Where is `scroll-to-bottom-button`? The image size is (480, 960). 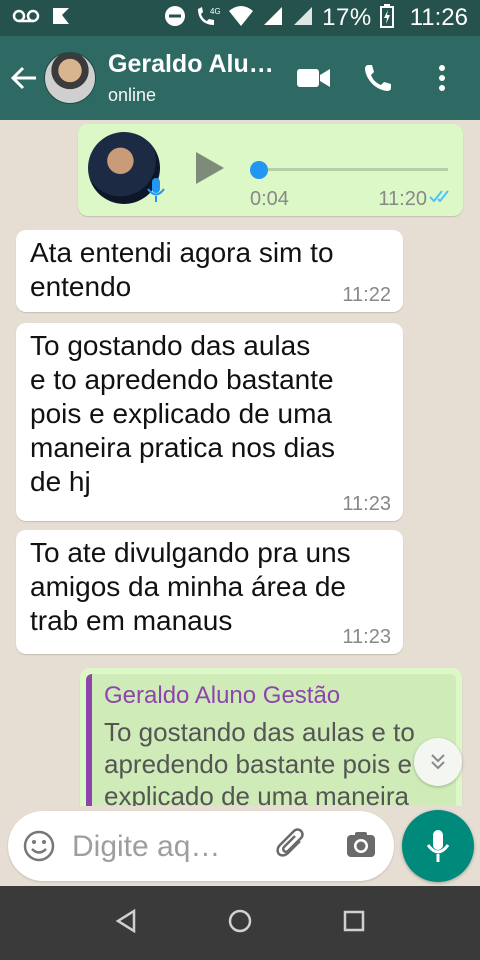 scroll-to-bottom-button is located at coordinates (438, 762).